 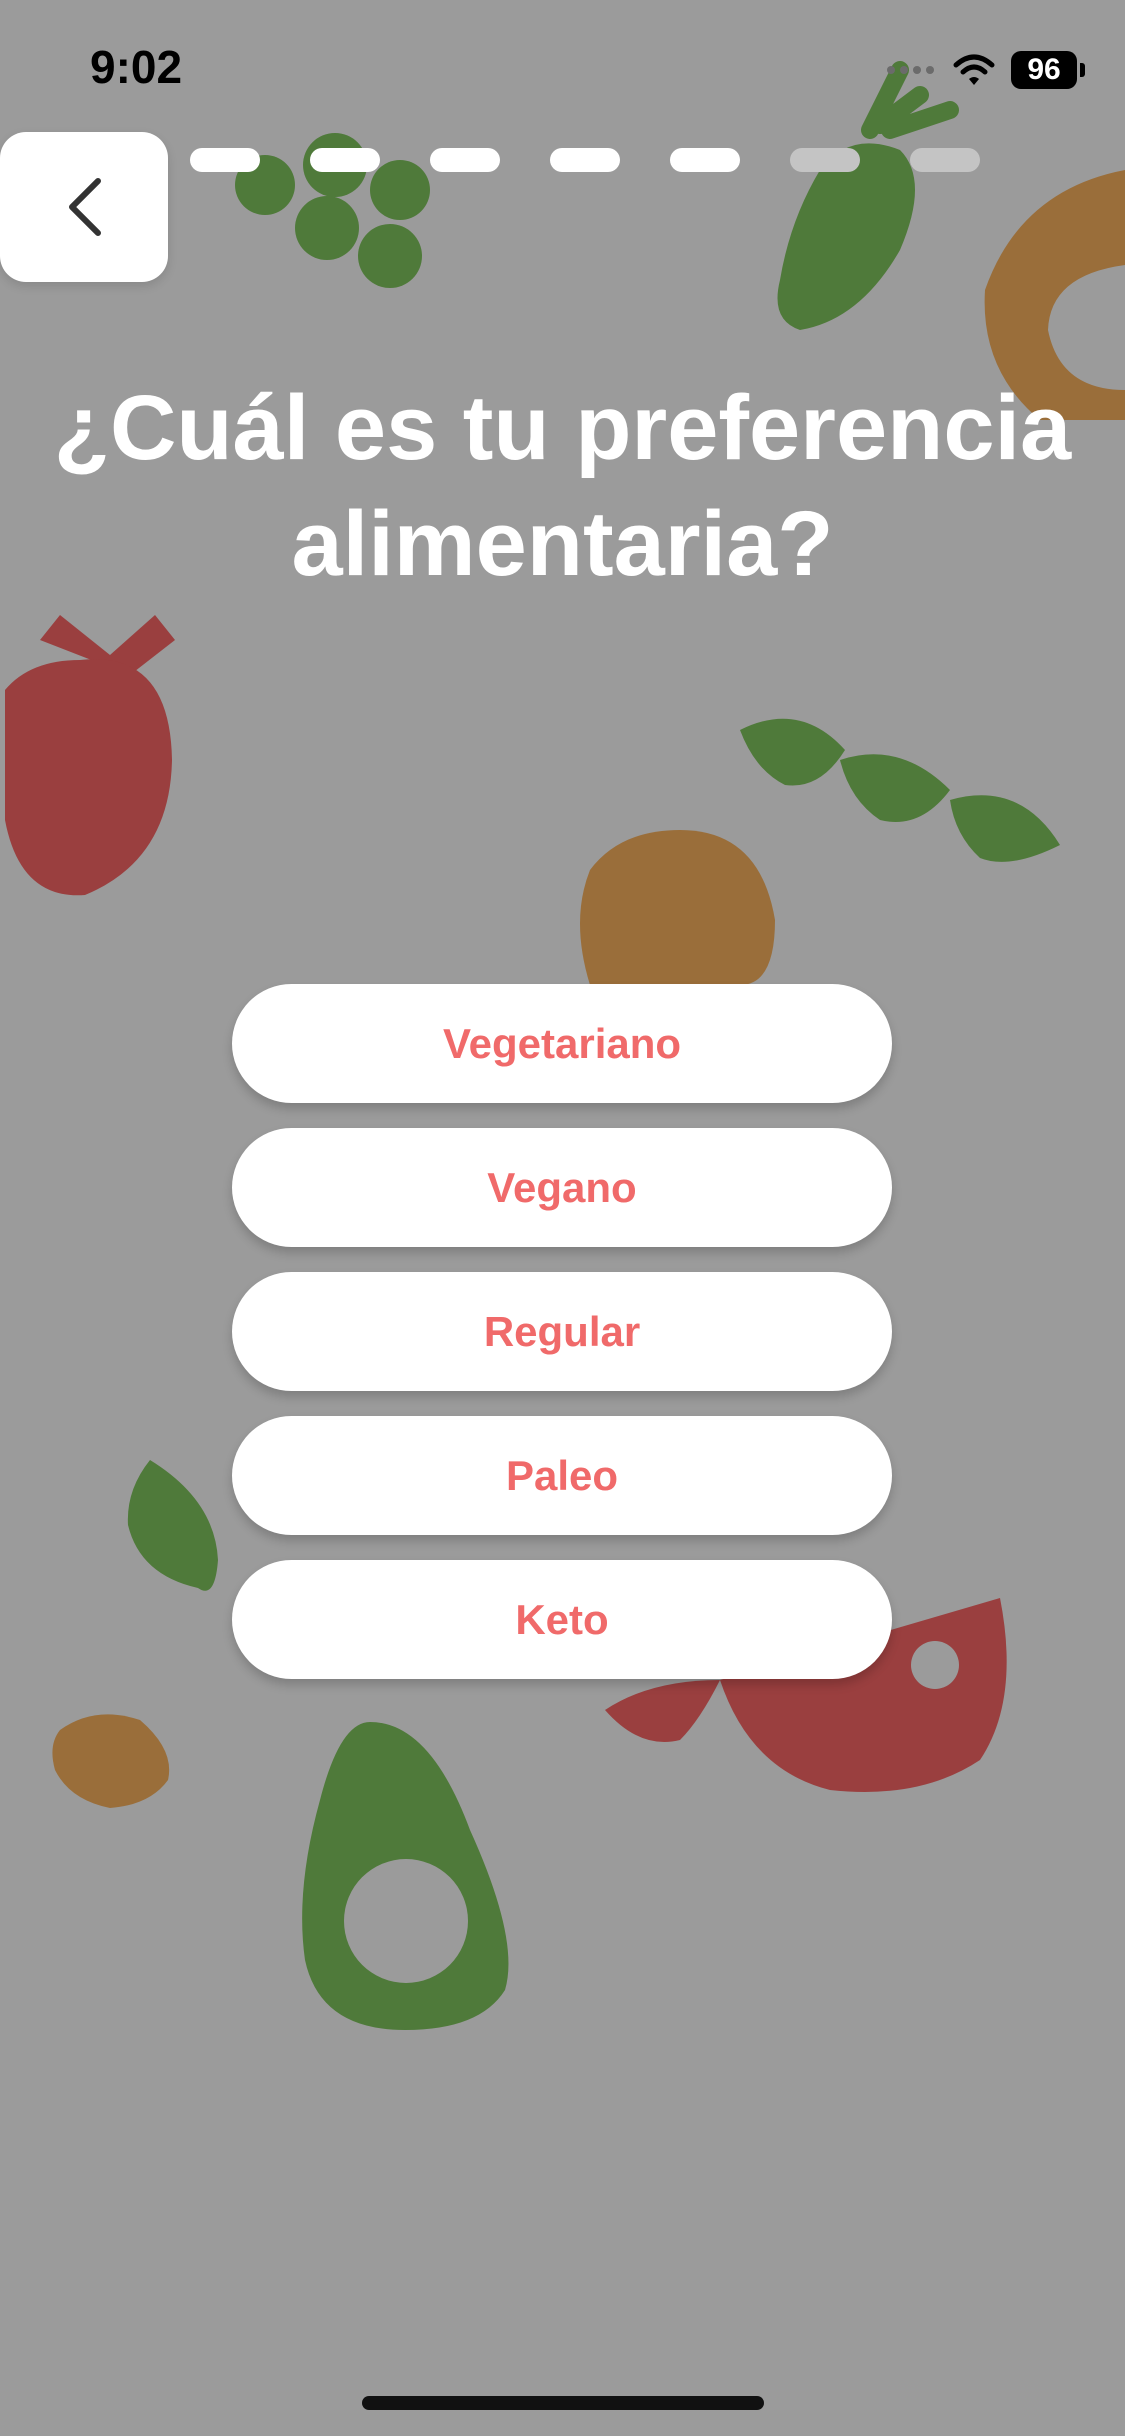 What do you see at coordinates (562, 486) in the screenshot?
I see `question-title: ¿Cuál es tu preferencia alimentaria?` at bounding box center [562, 486].